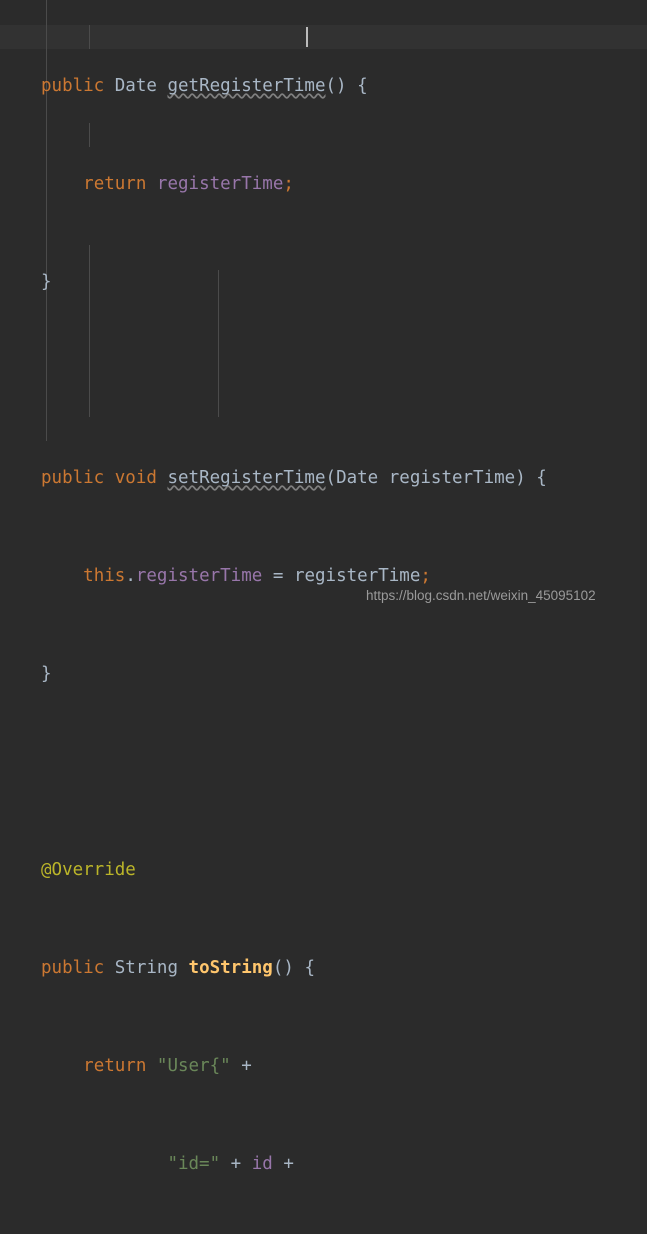 The image size is (647, 1234). What do you see at coordinates (262, 1163) in the screenshot?
I see `field-id: id` at bounding box center [262, 1163].